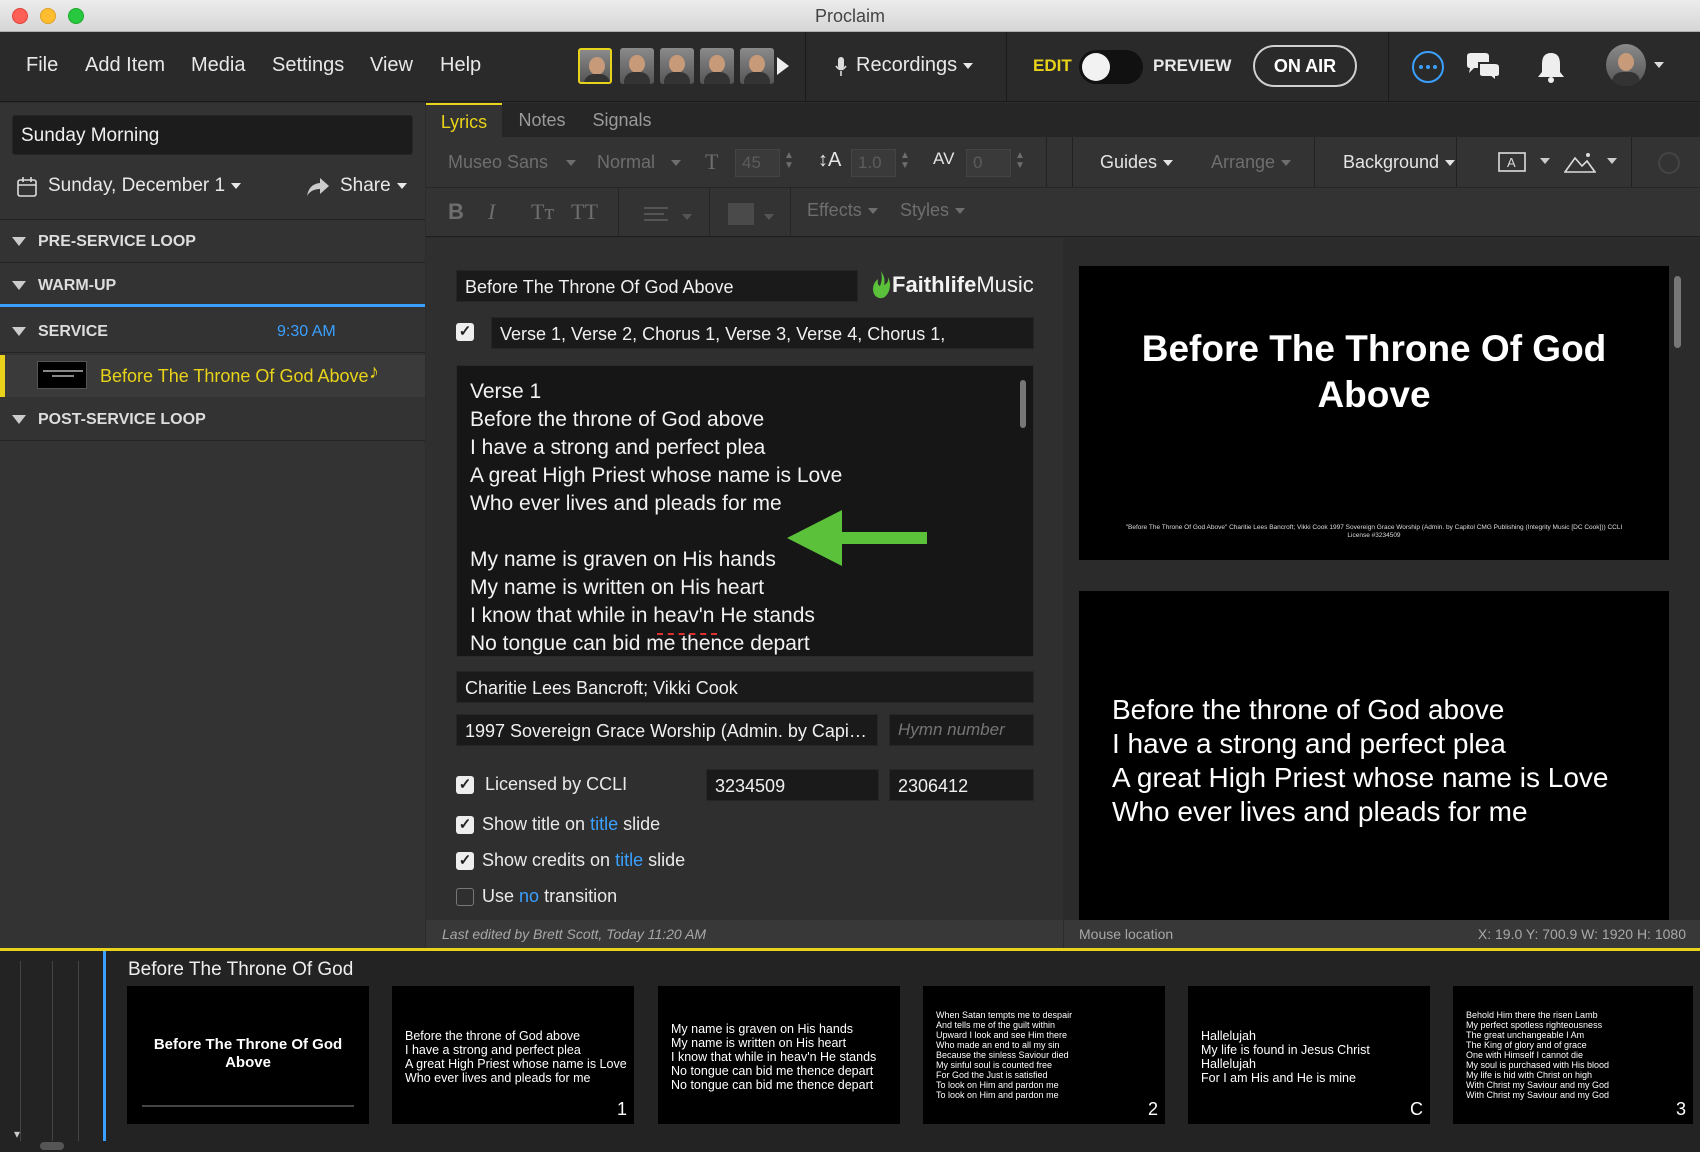 This screenshot has height=1152, width=1700. I want to click on ccli-license-input: 3234509, so click(792, 785).